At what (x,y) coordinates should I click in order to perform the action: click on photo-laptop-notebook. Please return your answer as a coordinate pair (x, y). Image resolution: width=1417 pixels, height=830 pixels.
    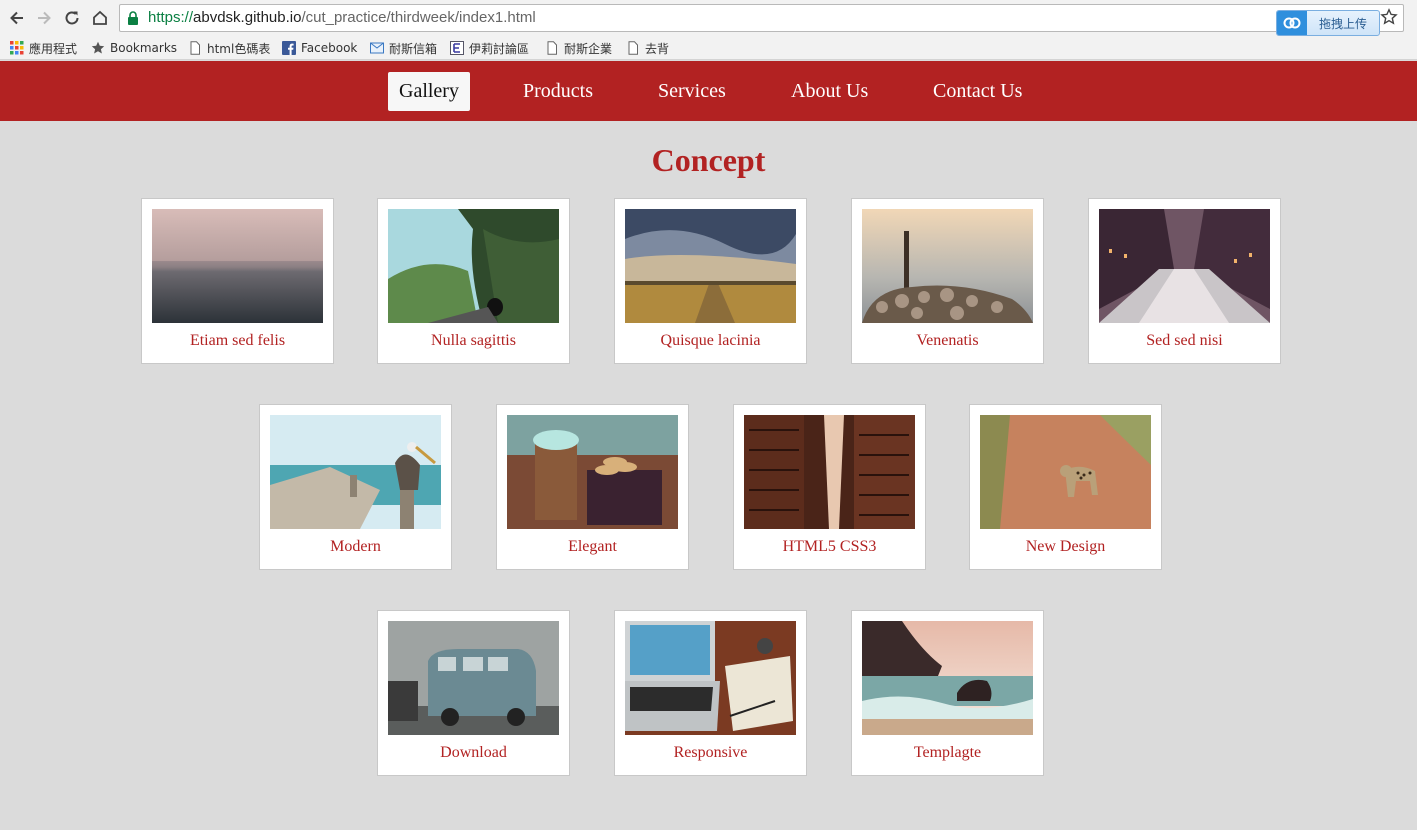
    Looking at the image, I should click on (710, 678).